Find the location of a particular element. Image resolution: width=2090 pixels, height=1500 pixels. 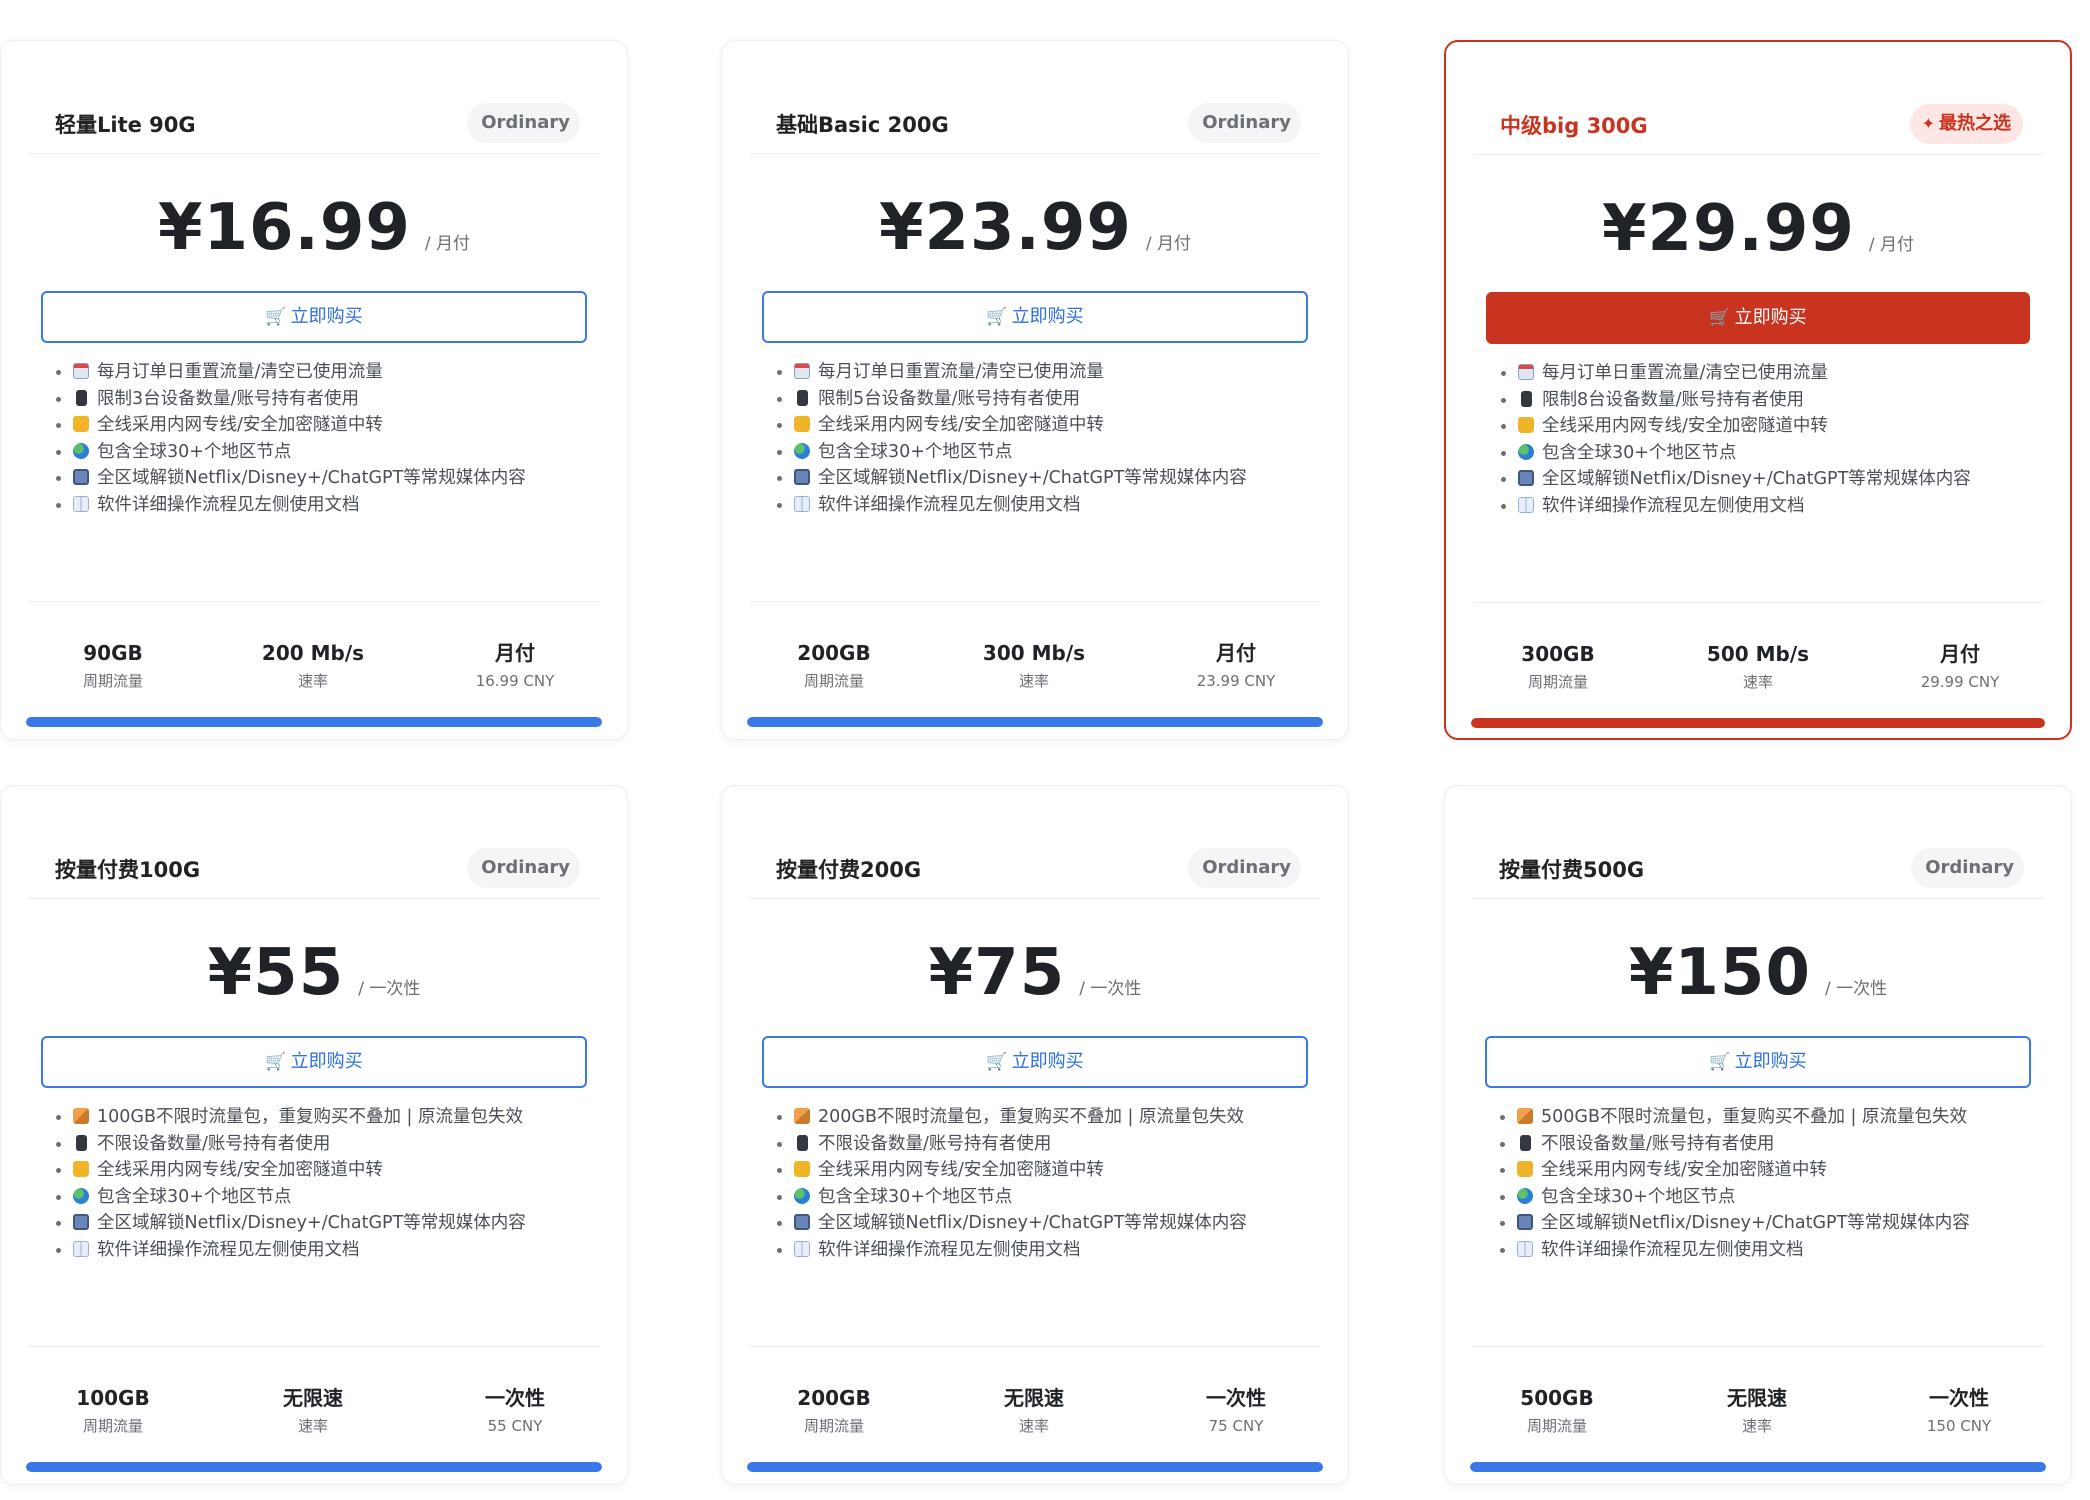

stat-billing-amount: 23.99 CNY is located at coordinates (1236, 681).